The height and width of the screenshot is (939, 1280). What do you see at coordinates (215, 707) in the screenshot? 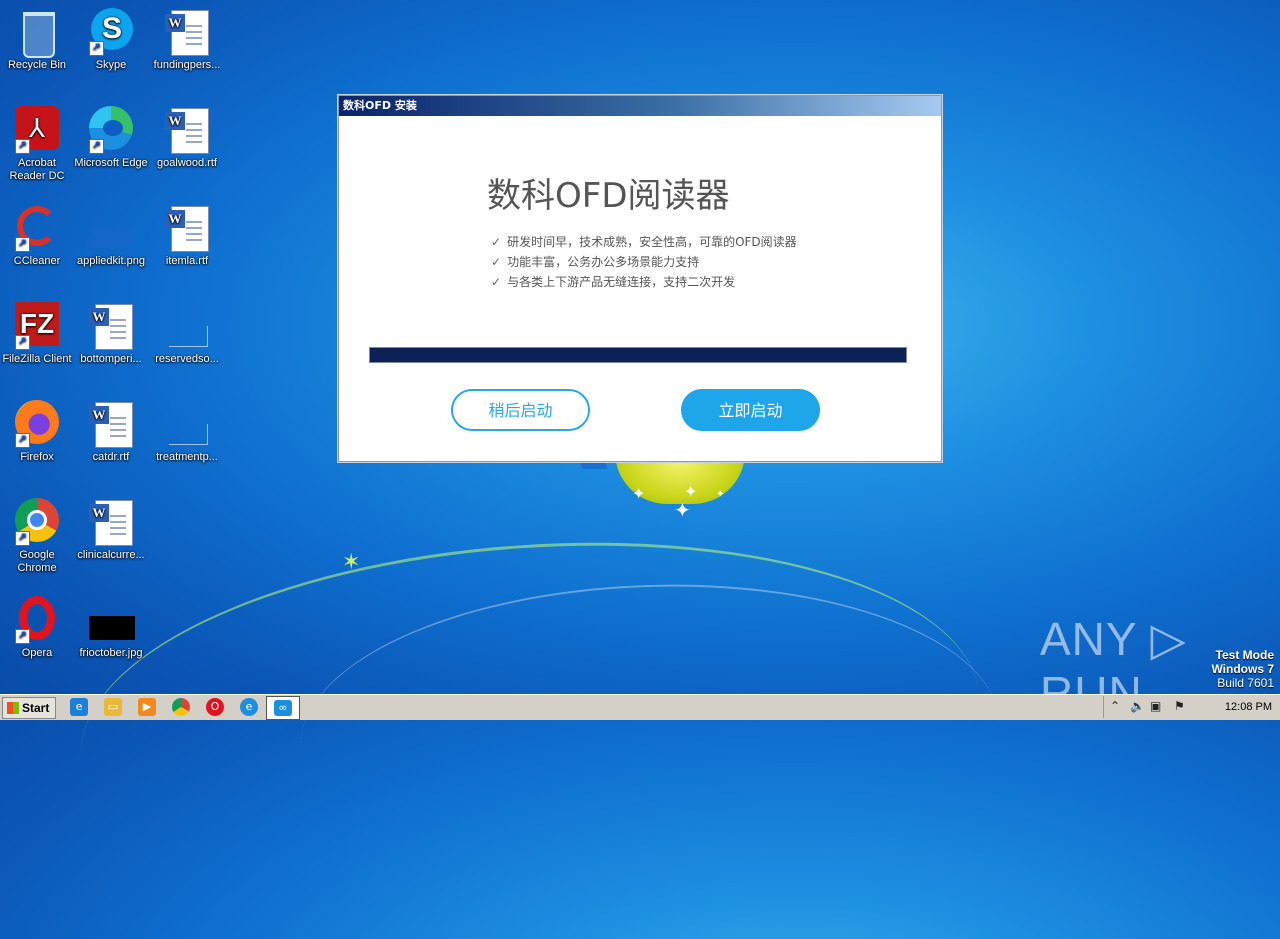
I see `opera-taskbar-icon: O` at bounding box center [215, 707].